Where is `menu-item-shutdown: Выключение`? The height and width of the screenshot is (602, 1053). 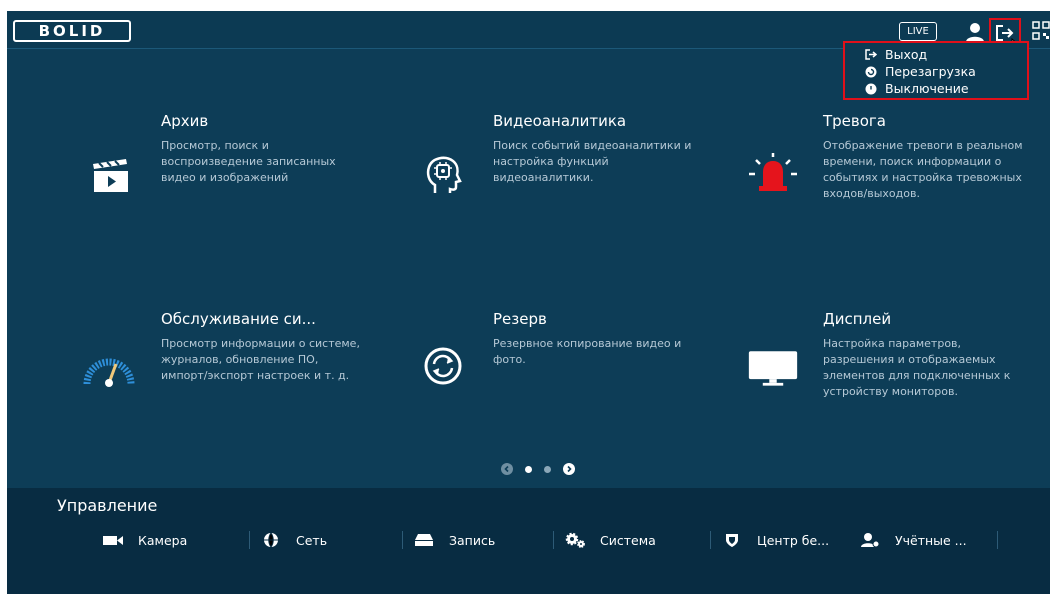
menu-item-shutdown: Выключение is located at coordinates (945, 88).